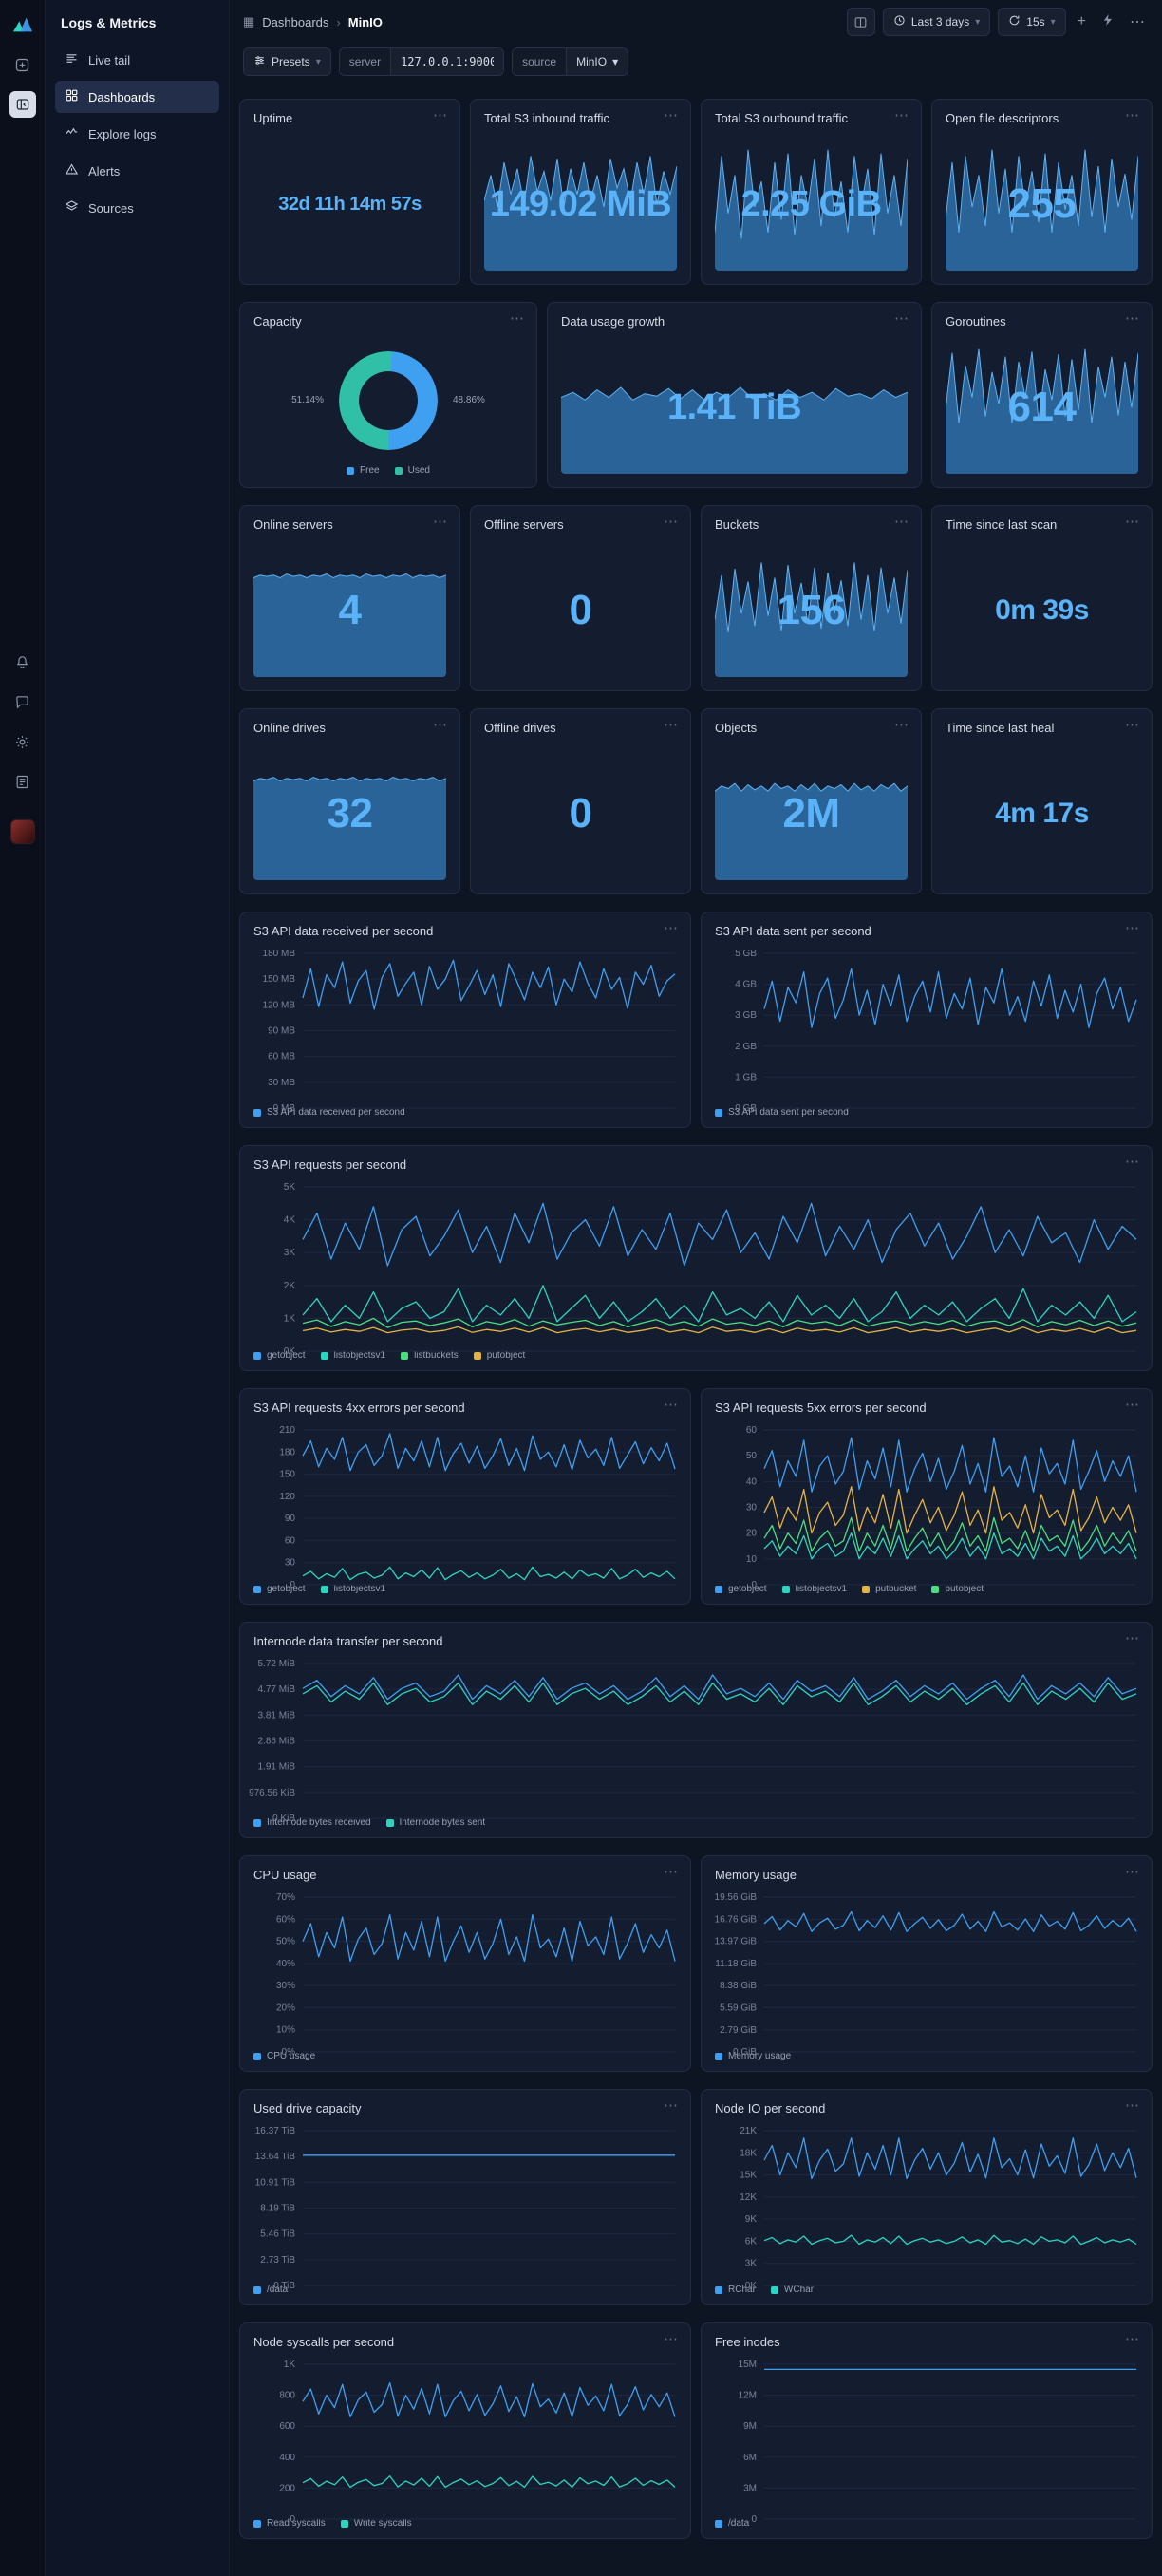  What do you see at coordinates (547, 118) in the screenshot?
I see `card-title: Total S3 inbound traffic` at bounding box center [547, 118].